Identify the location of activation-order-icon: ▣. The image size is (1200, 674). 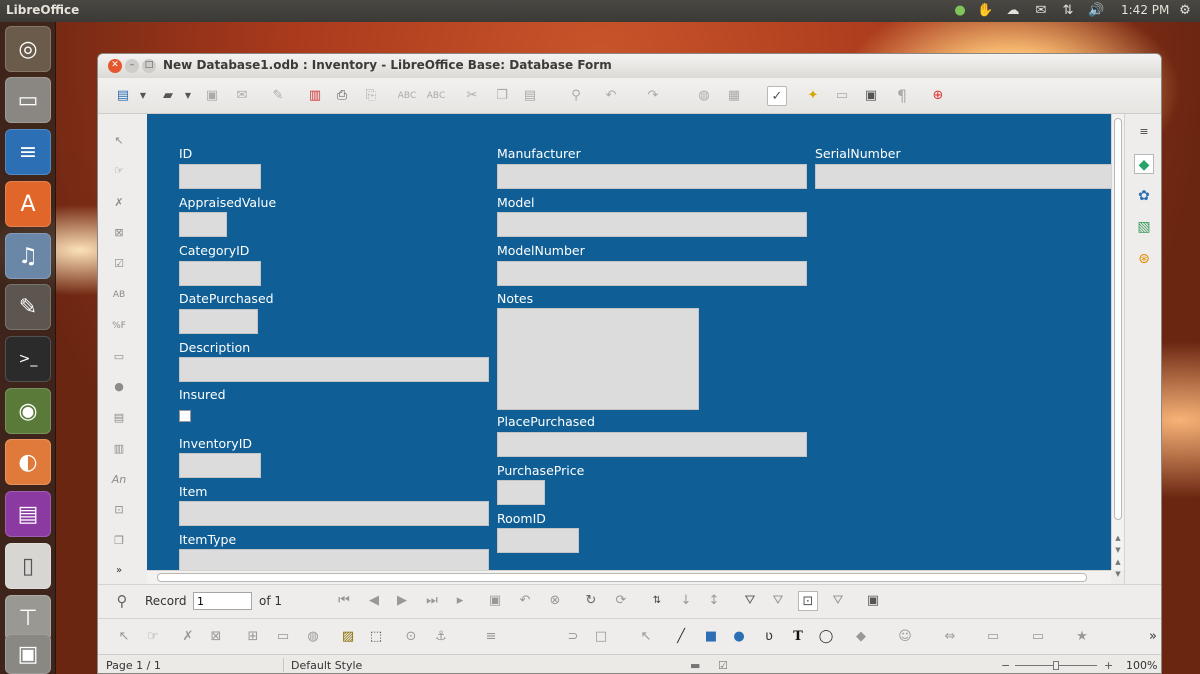
(871, 96).